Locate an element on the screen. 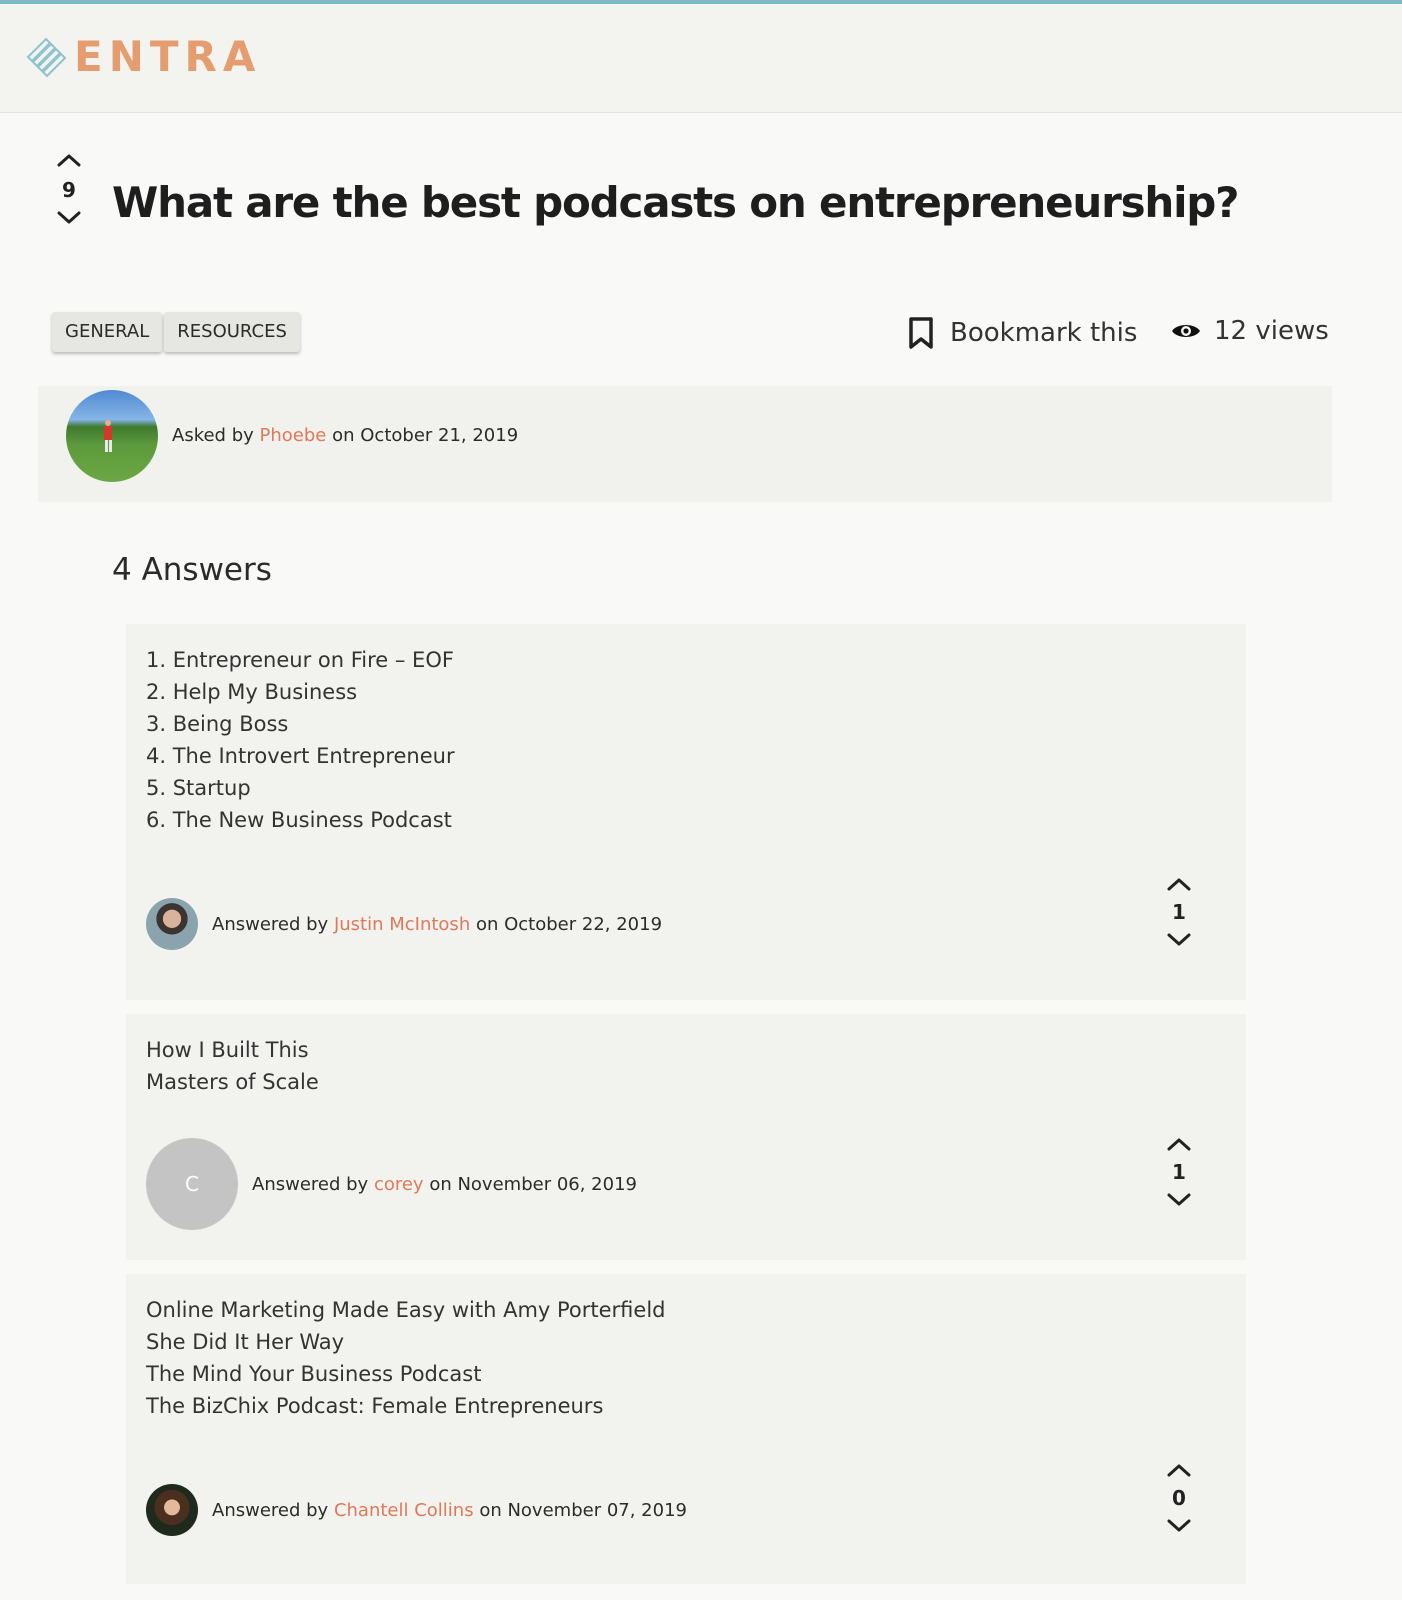  answer-line: 3. Being Boss is located at coordinates (217, 724).